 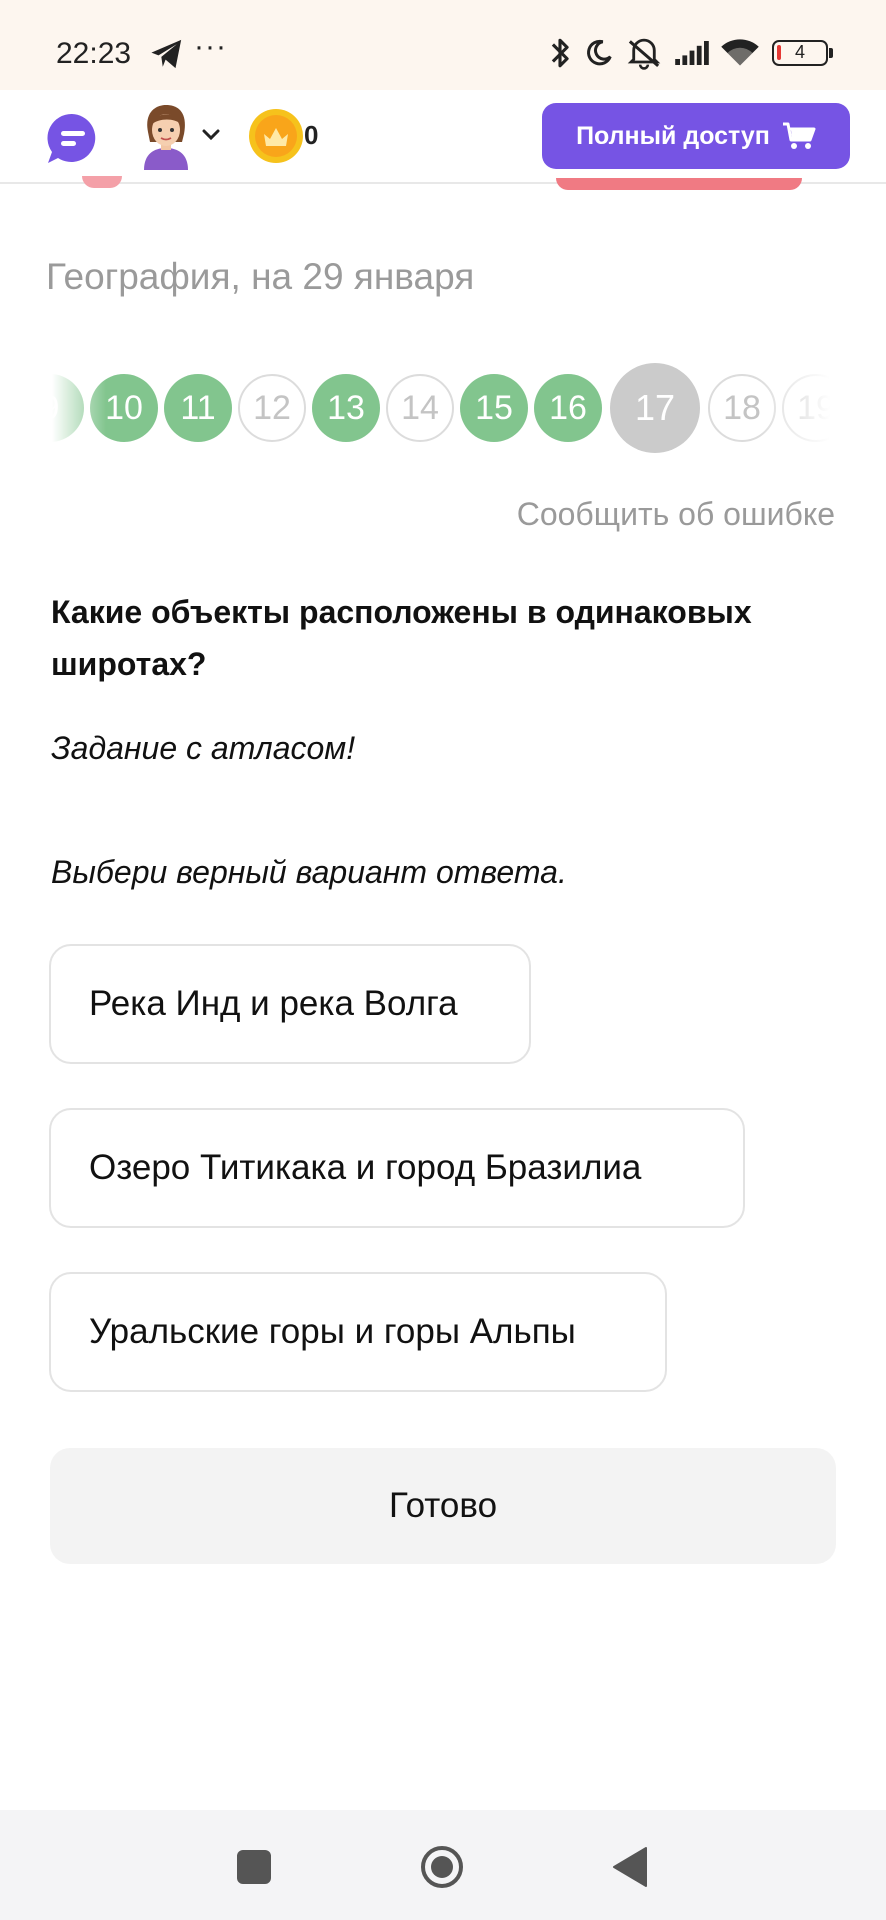 What do you see at coordinates (358, 1332) in the screenshot?
I see `answer-option: Уральские горы и горы Альпы` at bounding box center [358, 1332].